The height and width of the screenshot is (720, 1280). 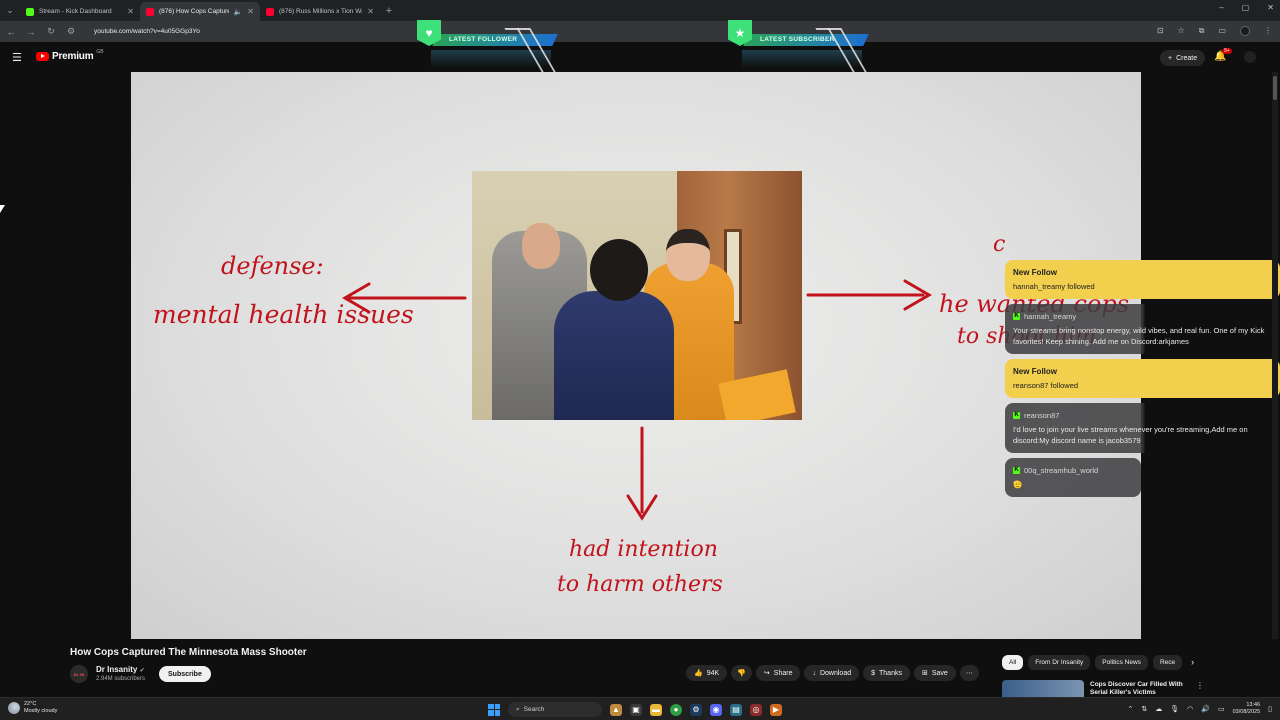 What do you see at coordinates (1059, 662) in the screenshot?
I see `chip-from-channel: From Dr Insanity` at bounding box center [1059, 662].